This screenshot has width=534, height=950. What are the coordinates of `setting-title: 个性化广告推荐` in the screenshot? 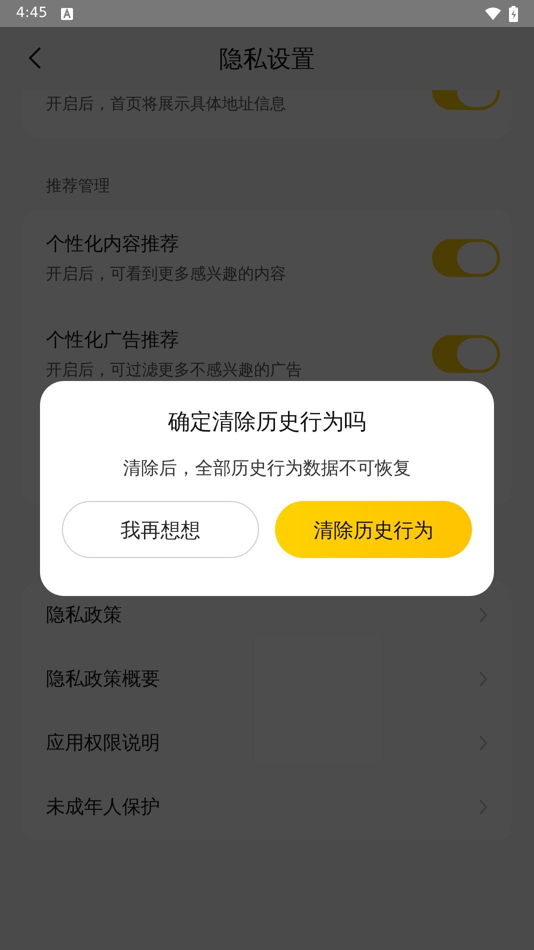 It's located at (113, 340).